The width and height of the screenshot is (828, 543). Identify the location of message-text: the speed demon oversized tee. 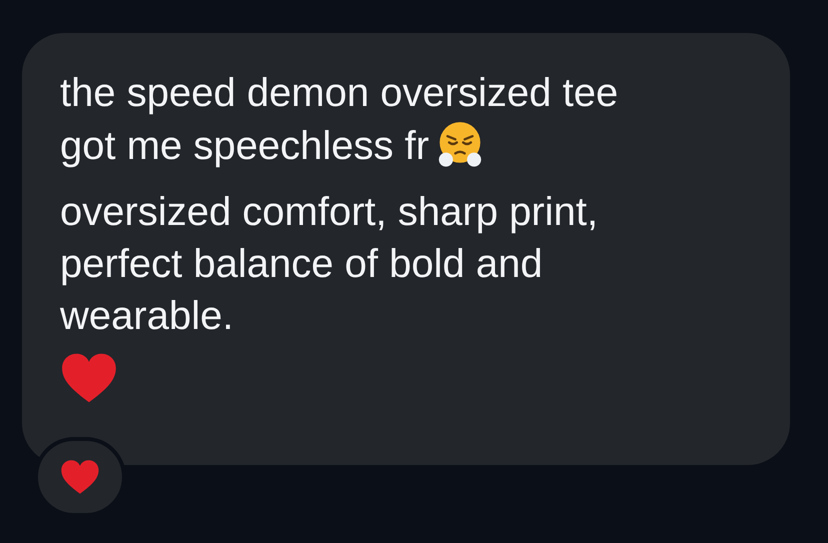
(339, 93).